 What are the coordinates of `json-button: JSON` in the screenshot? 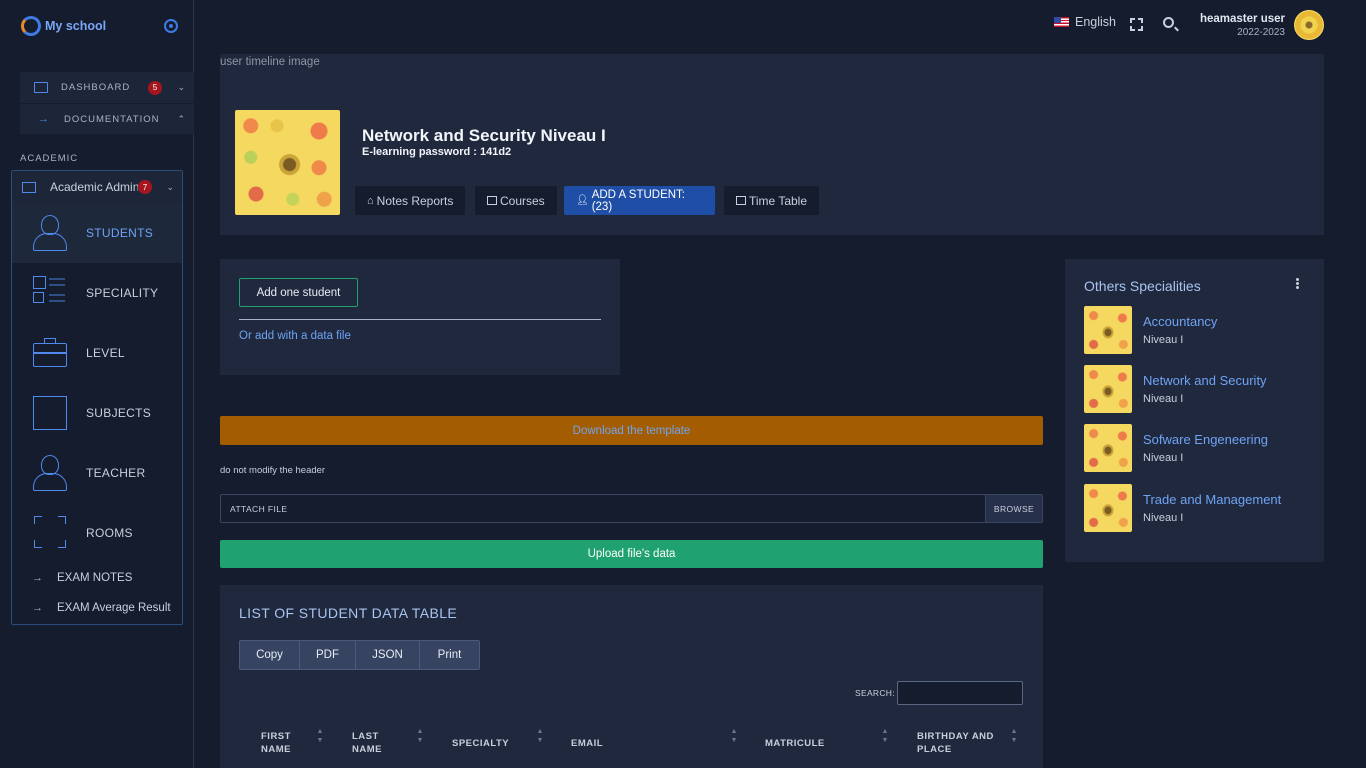 It's located at (388, 655).